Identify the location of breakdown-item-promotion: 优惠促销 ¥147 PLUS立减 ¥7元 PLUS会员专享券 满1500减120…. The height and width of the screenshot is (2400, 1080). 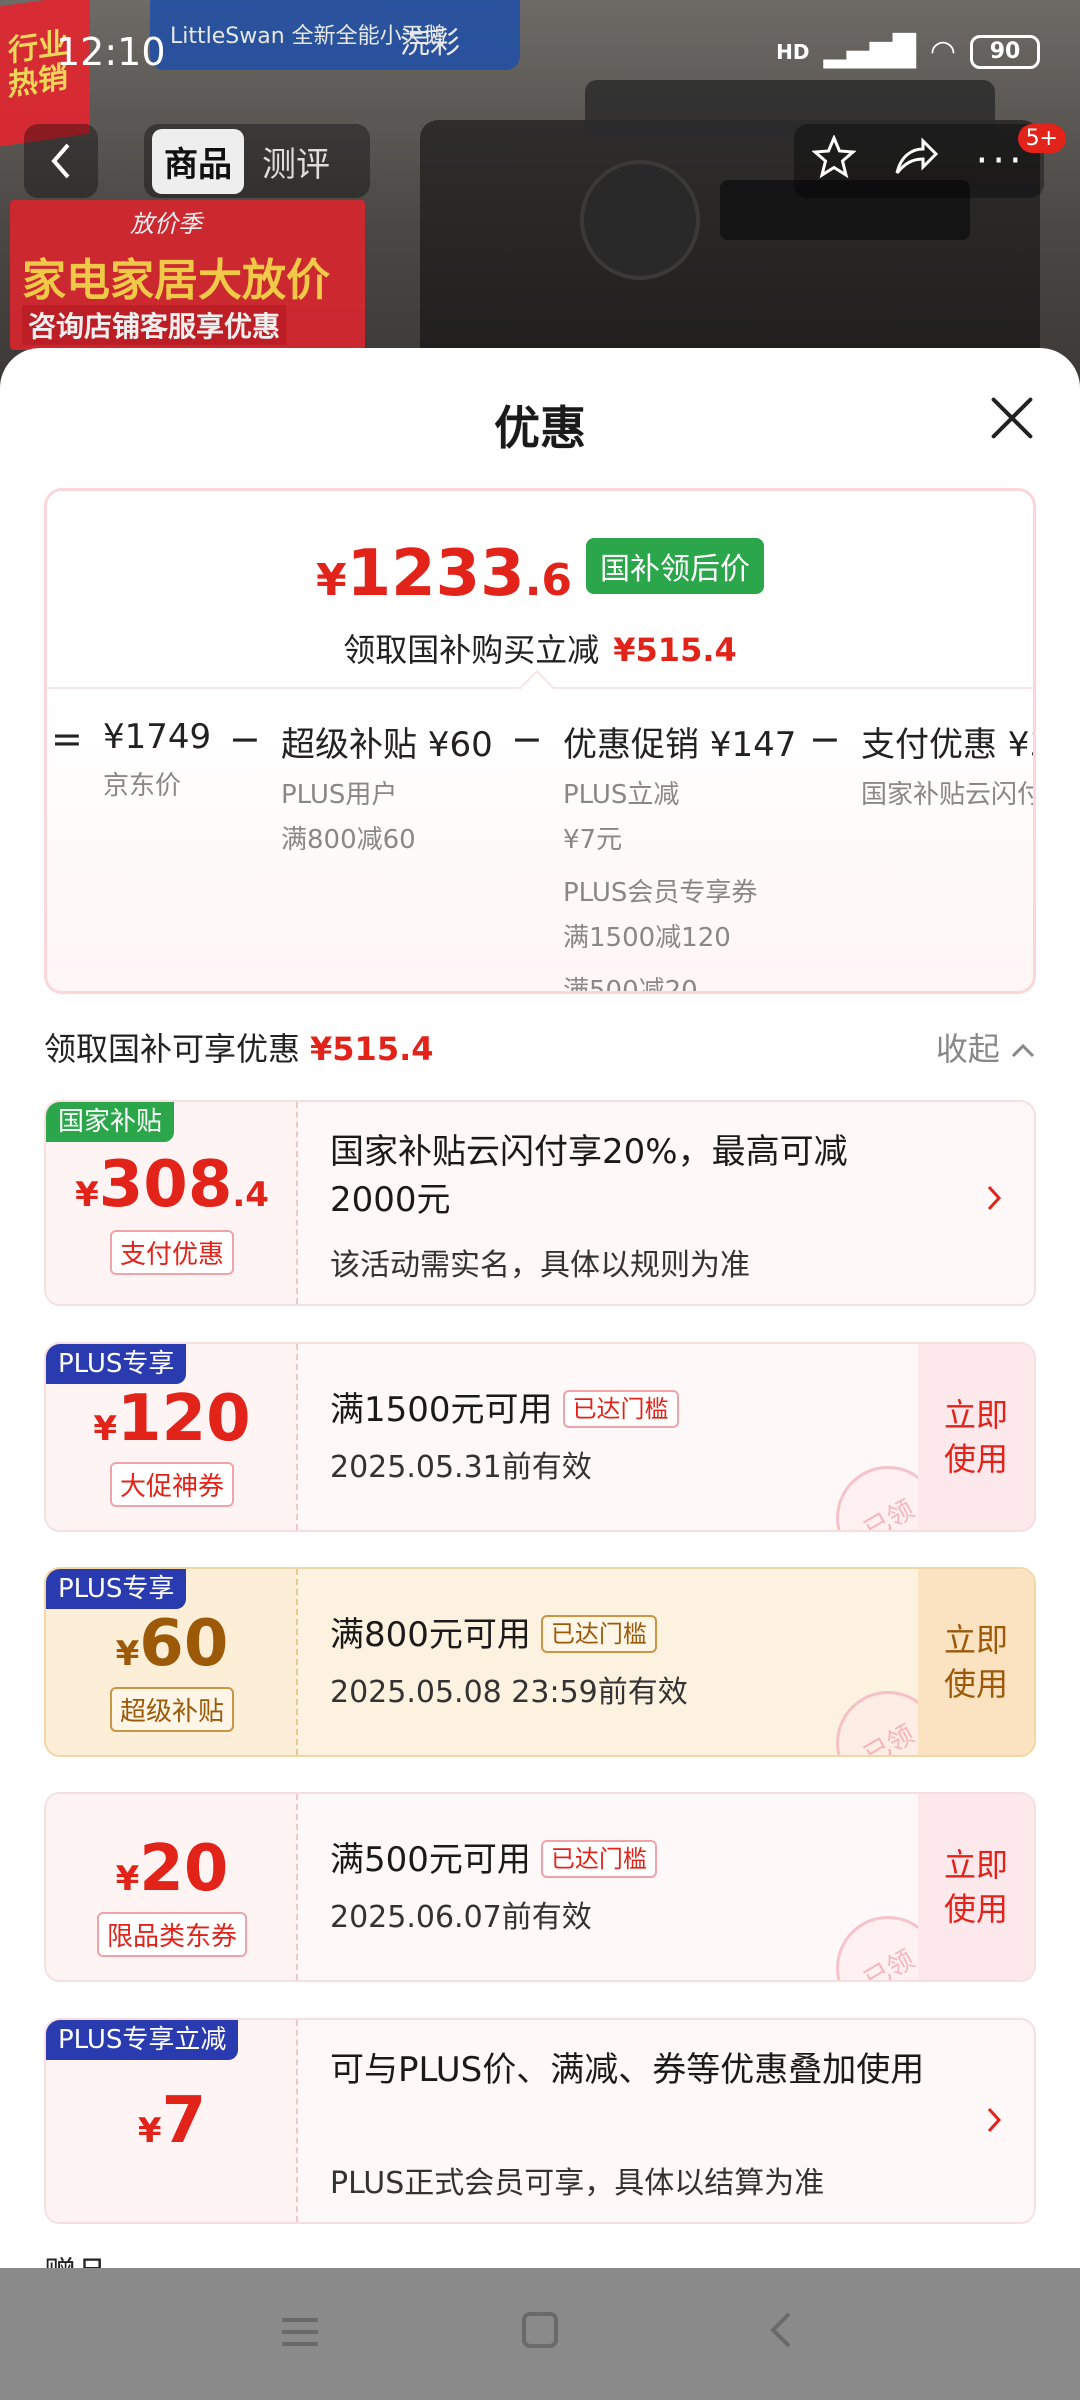
(679, 855).